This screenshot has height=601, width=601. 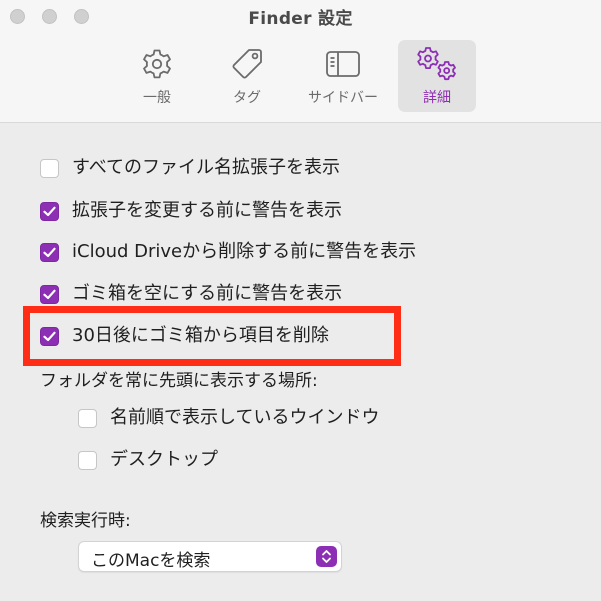 What do you see at coordinates (85, 521) in the screenshot?
I see `search-scope-heading: 検索実行時:` at bounding box center [85, 521].